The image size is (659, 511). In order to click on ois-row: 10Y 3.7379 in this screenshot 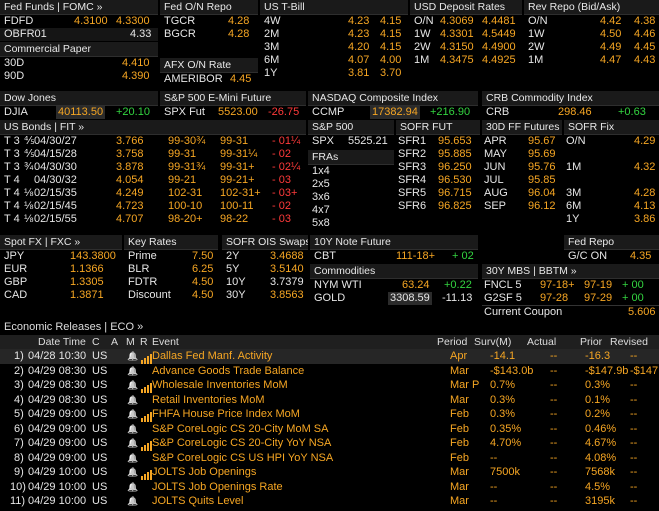, I will do `click(265, 282)`.